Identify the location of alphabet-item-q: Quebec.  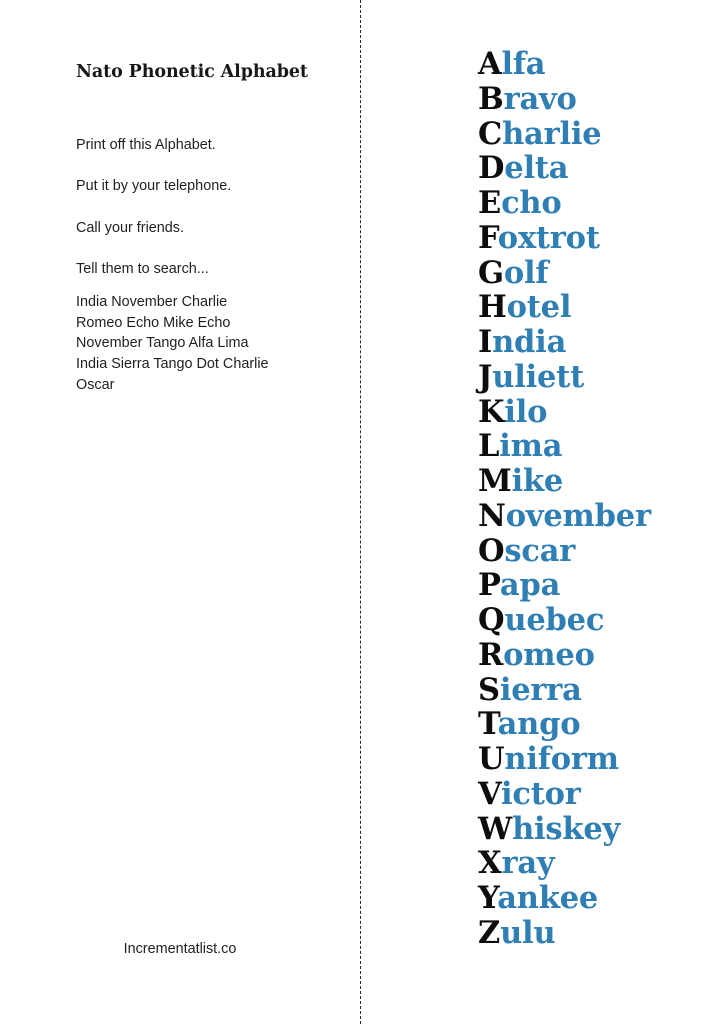
(564, 620).